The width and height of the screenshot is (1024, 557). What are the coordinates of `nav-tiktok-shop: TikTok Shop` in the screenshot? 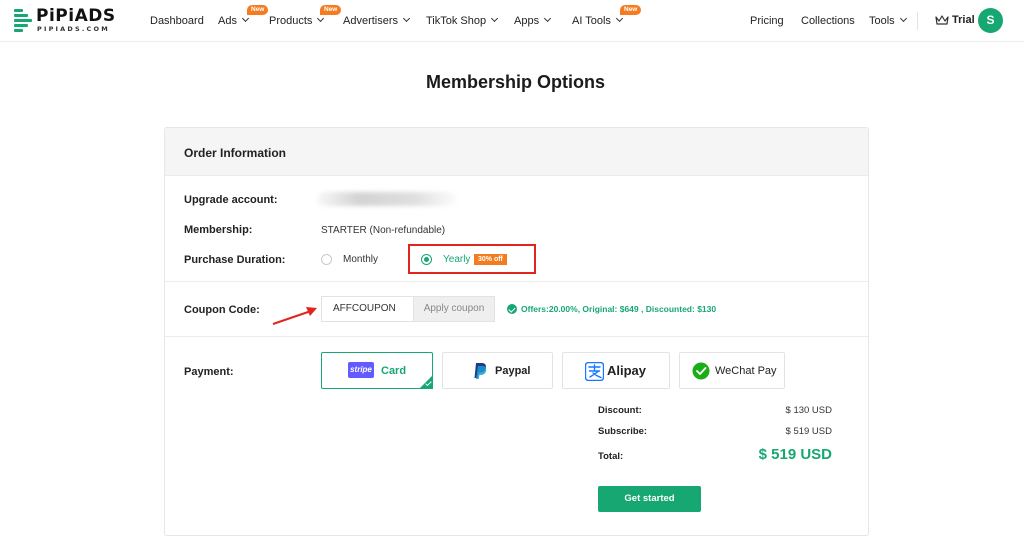 It's located at (462, 21).